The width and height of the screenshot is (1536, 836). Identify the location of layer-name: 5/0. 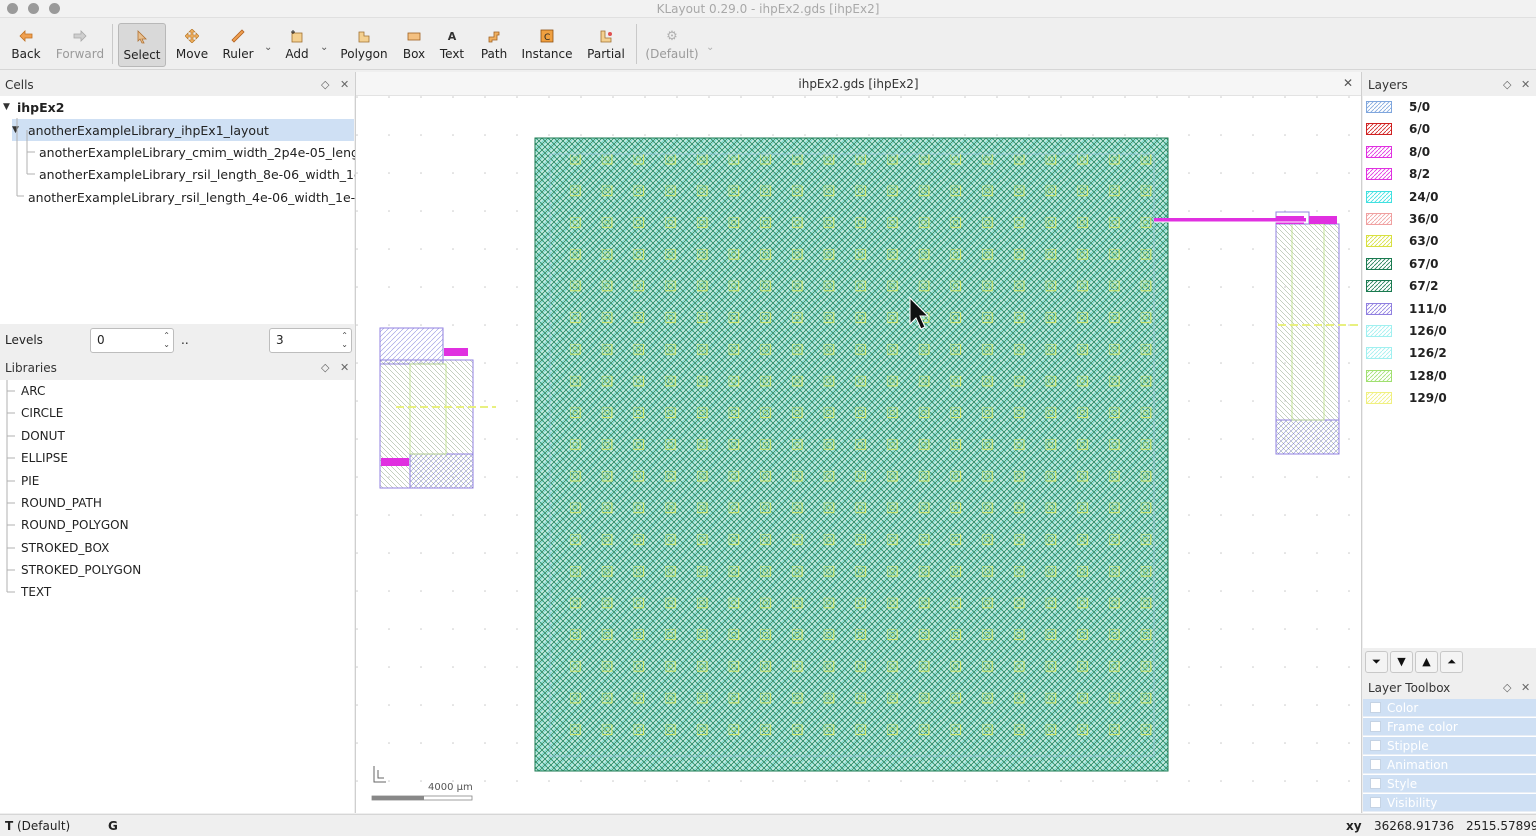
(1420, 107).